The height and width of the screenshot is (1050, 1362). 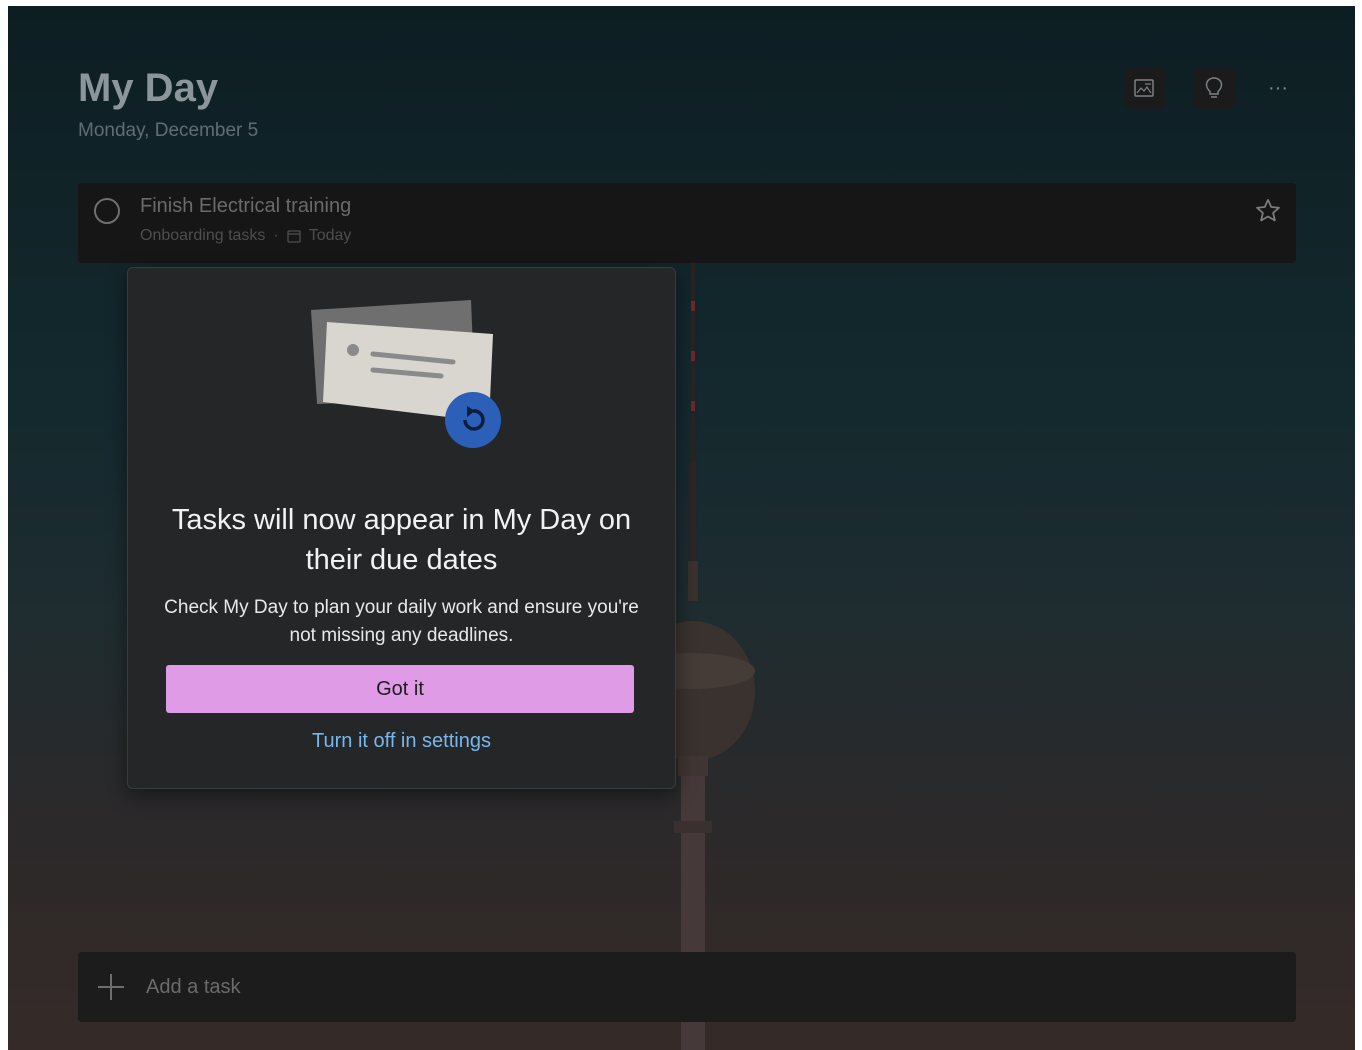 I want to click on page-header: My Day Monday, December 5, so click(x=168, y=104).